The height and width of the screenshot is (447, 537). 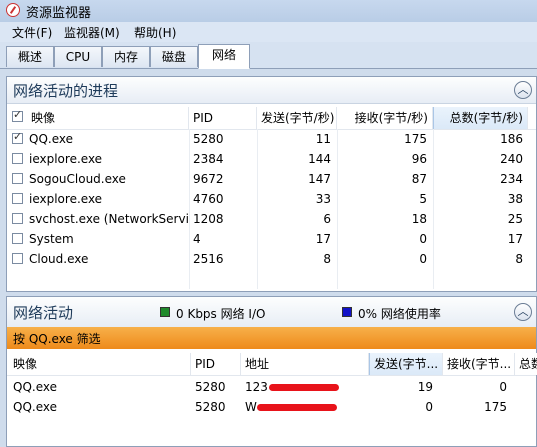 I want to click on process-pid: 9672, so click(x=208, y=179).